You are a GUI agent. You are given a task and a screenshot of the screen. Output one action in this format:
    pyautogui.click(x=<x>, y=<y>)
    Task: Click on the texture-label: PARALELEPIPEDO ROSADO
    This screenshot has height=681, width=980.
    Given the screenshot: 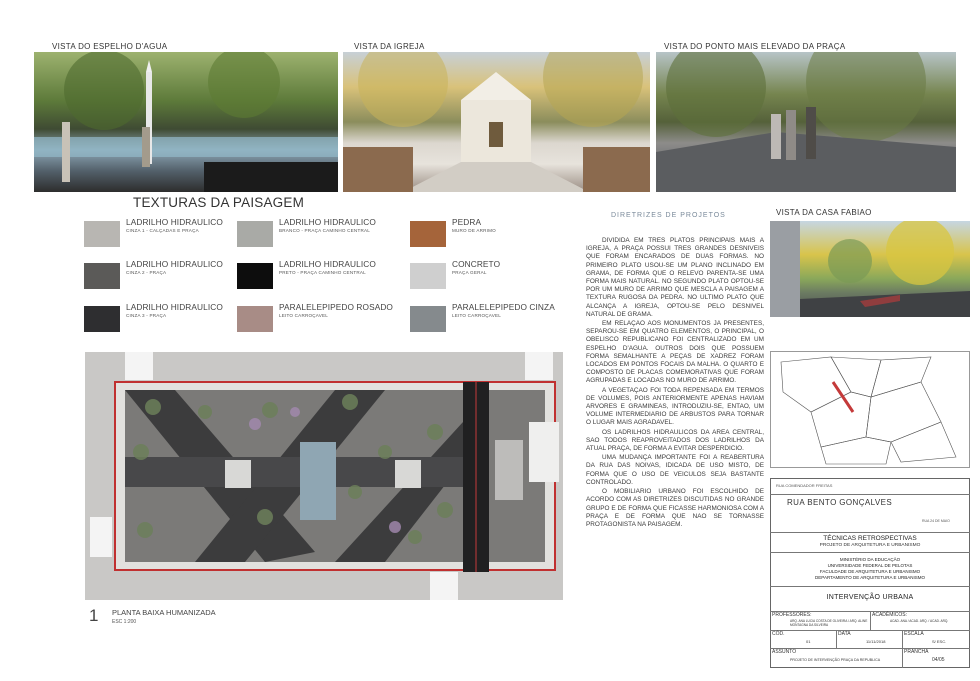 What is the action you would take?
    pyautogui.click(x=336, y=307)
    